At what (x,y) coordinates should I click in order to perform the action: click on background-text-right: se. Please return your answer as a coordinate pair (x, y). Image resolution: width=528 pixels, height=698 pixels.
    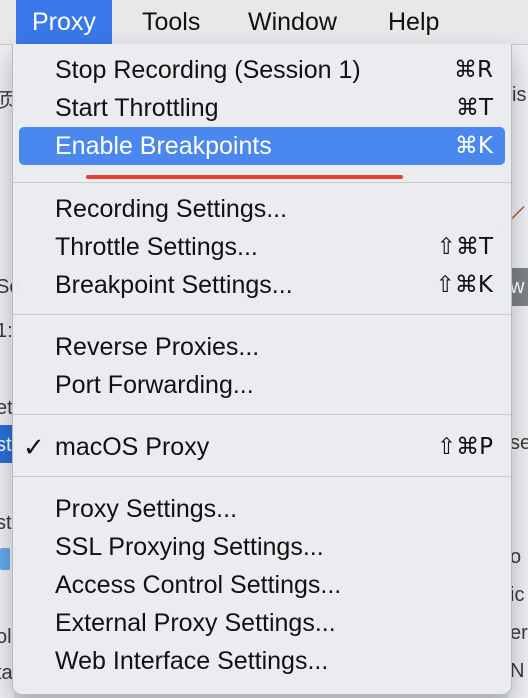
    Looking at the image, I should click on (519, 443).